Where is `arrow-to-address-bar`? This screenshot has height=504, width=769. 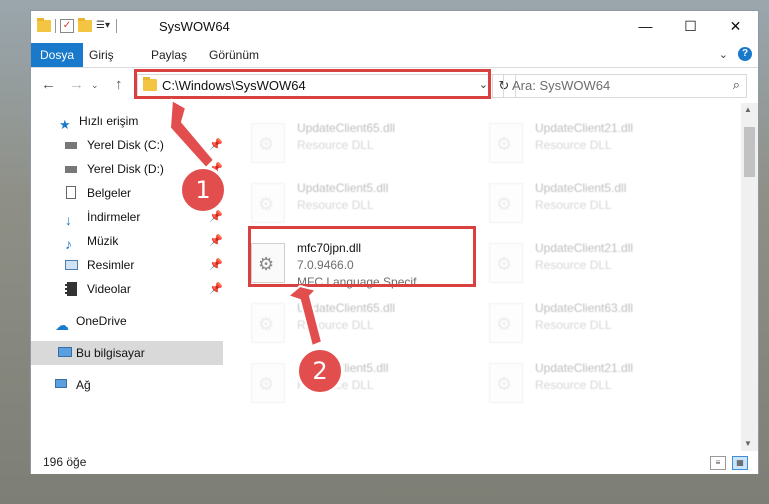
arrow-to-address-bar is located at coordinates (192, 134).